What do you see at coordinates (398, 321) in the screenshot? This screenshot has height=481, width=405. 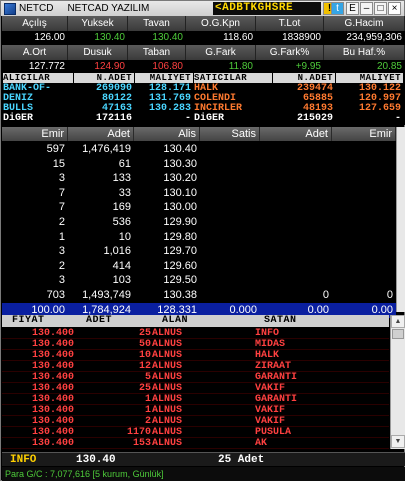 I see `scroll-up-icon: ▲` at bounding box center [398, 321].